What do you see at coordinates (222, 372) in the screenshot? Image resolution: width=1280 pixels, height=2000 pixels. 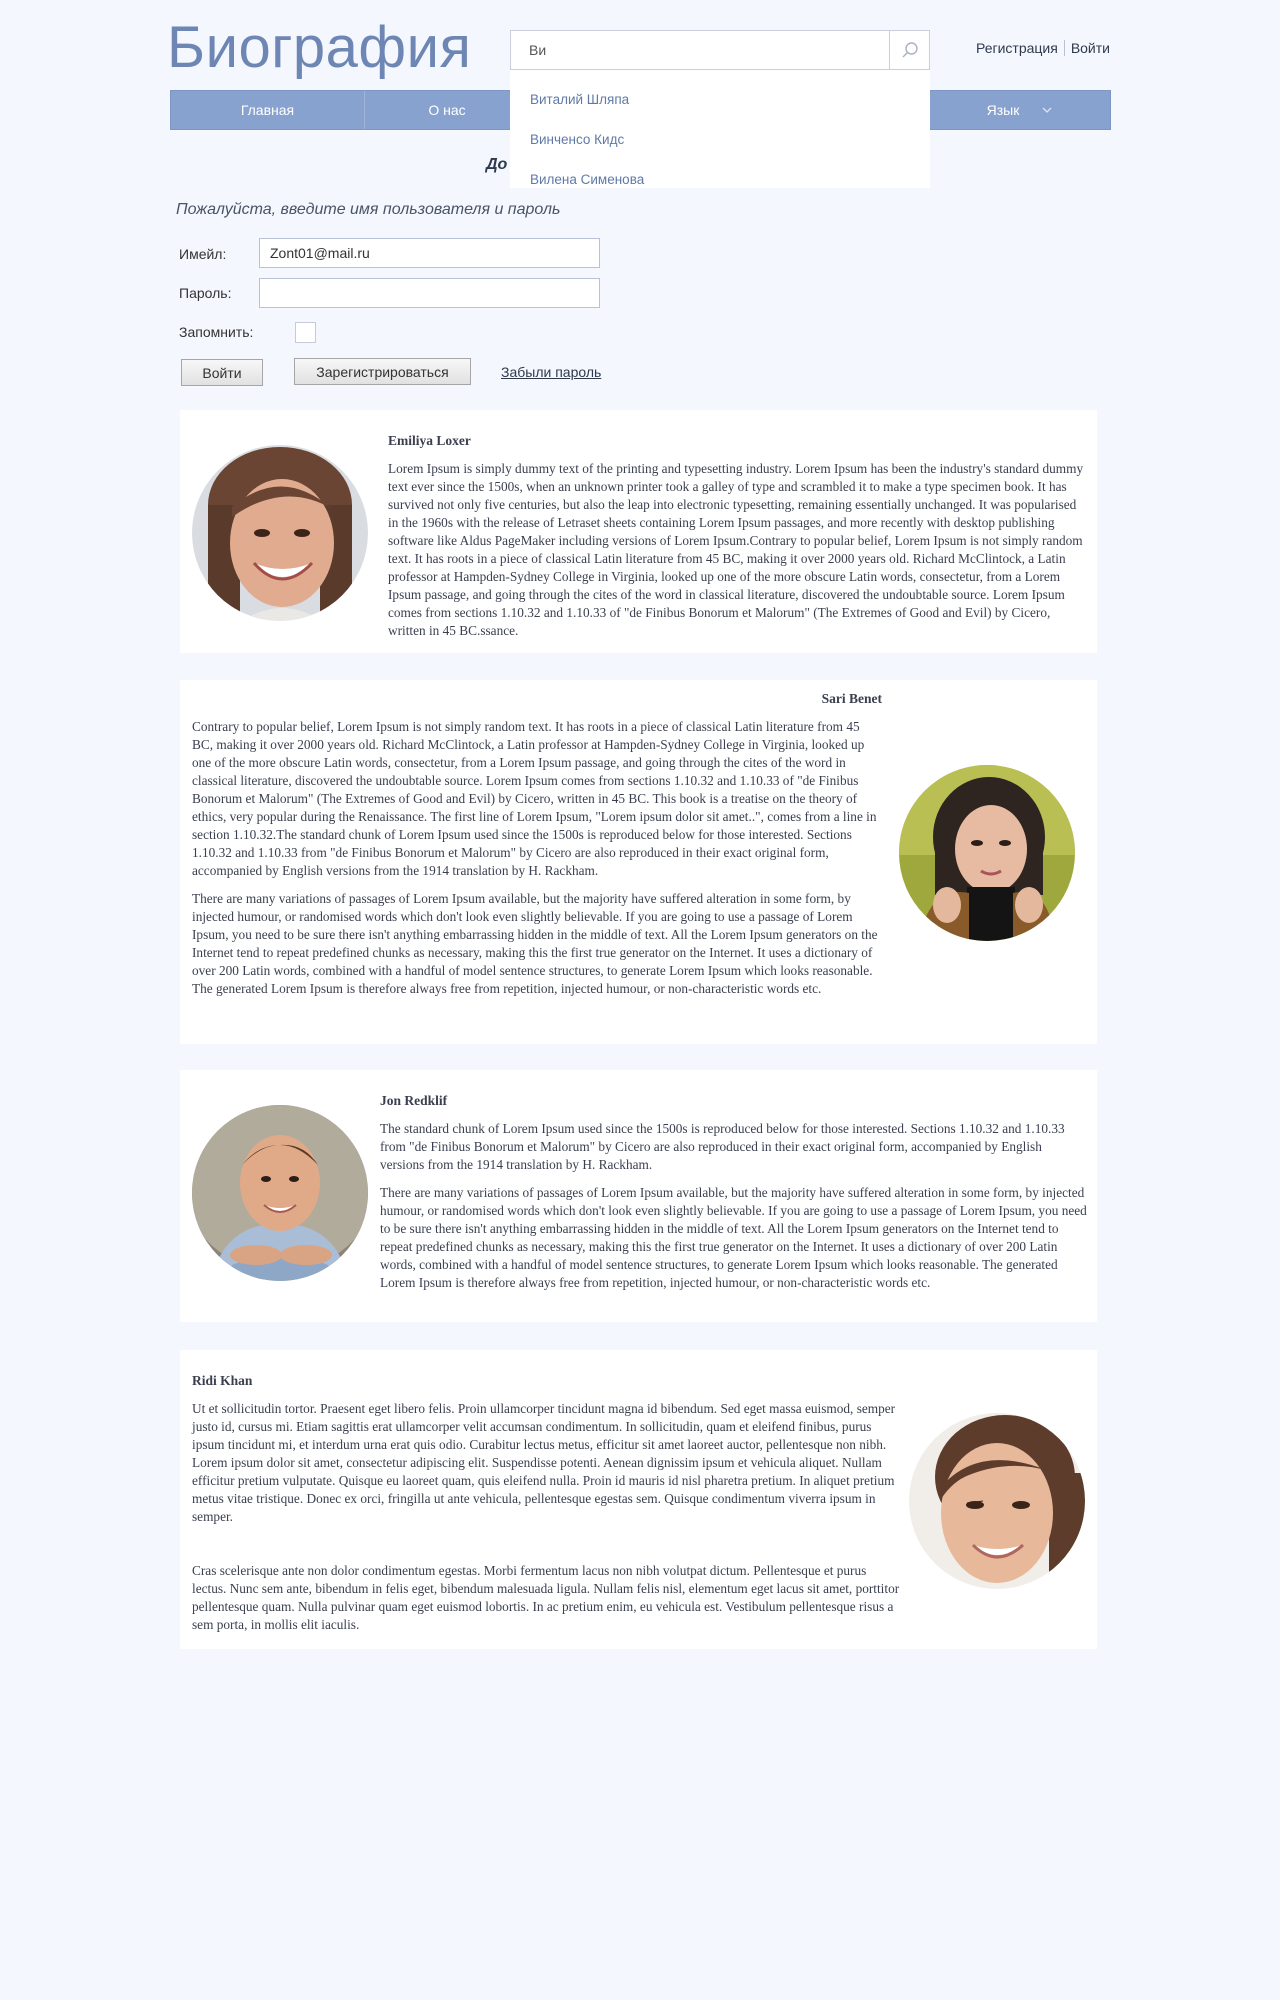 I see `login-button: Войти` at bounding box center [222, 372].